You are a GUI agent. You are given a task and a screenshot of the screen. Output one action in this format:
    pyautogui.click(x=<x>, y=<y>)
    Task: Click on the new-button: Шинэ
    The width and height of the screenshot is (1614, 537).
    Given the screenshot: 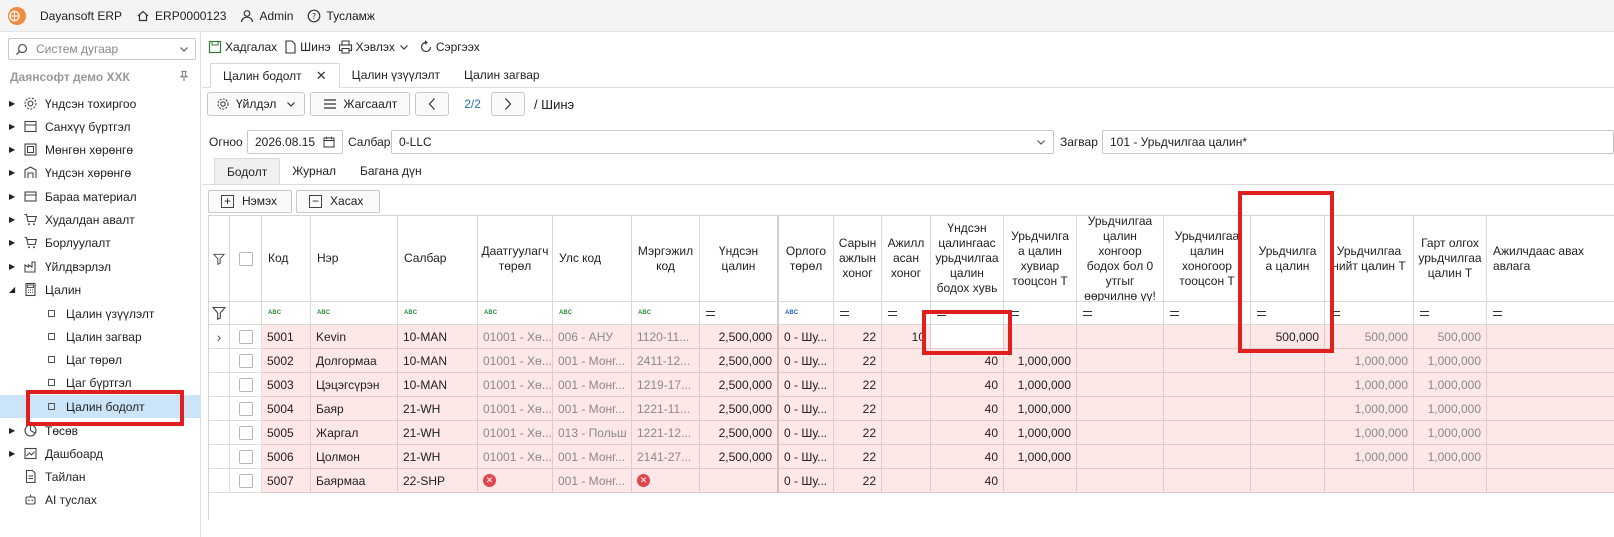 What is the action you would take?
    pyautogui.click(x=307, y=47)
    